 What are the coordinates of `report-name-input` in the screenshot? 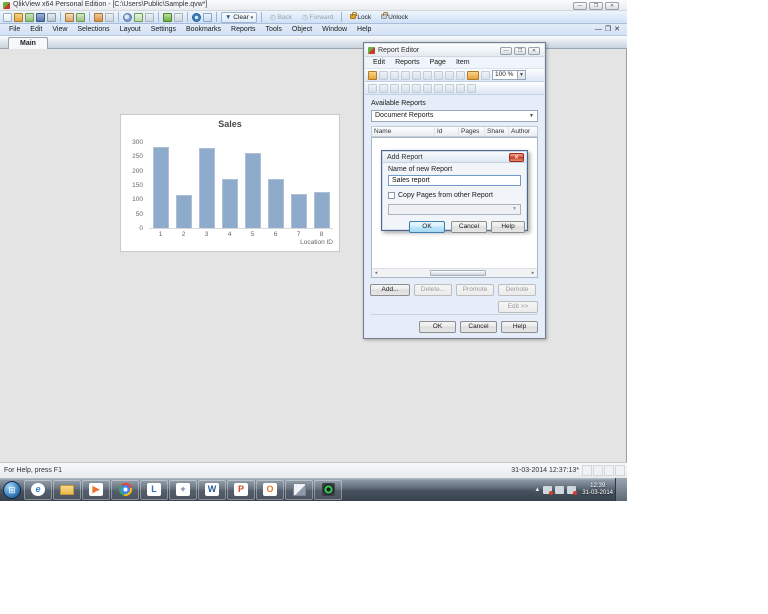 It's located at (454, 180).